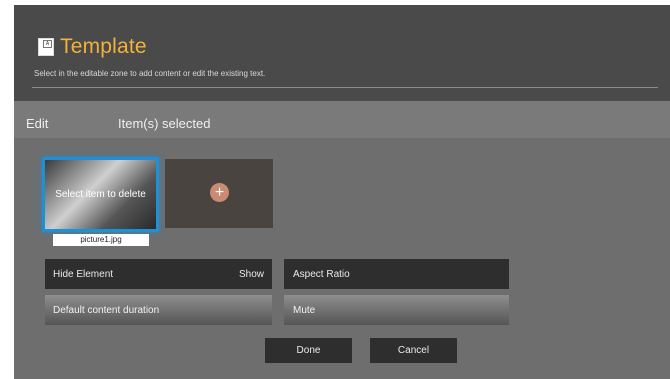 The width and height of the screenshot is (670, 379). I want to click on select-item-to-delete-text: Select item to delete, so click(100, 194).